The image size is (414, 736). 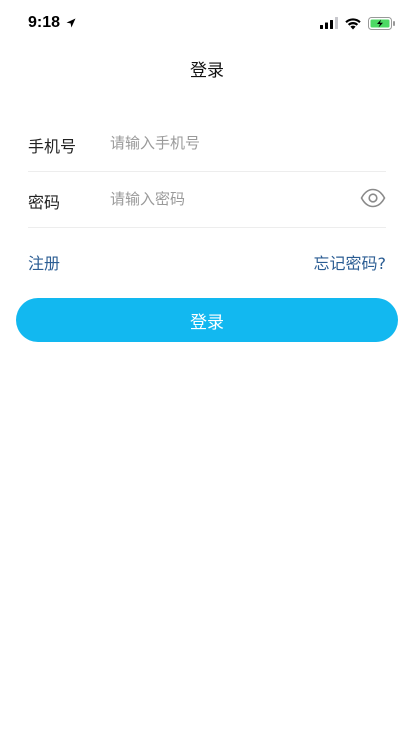 What do you see at coordinates (230, 143) in the screenshot?
I see `phone-input` at bounding box center [230, 143].